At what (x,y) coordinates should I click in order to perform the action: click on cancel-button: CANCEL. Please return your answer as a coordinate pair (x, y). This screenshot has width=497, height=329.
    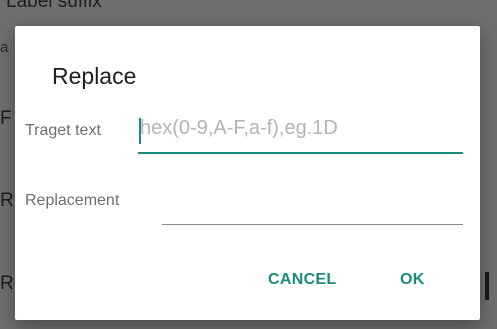
    Looking at the image, I should click on (302, 280).